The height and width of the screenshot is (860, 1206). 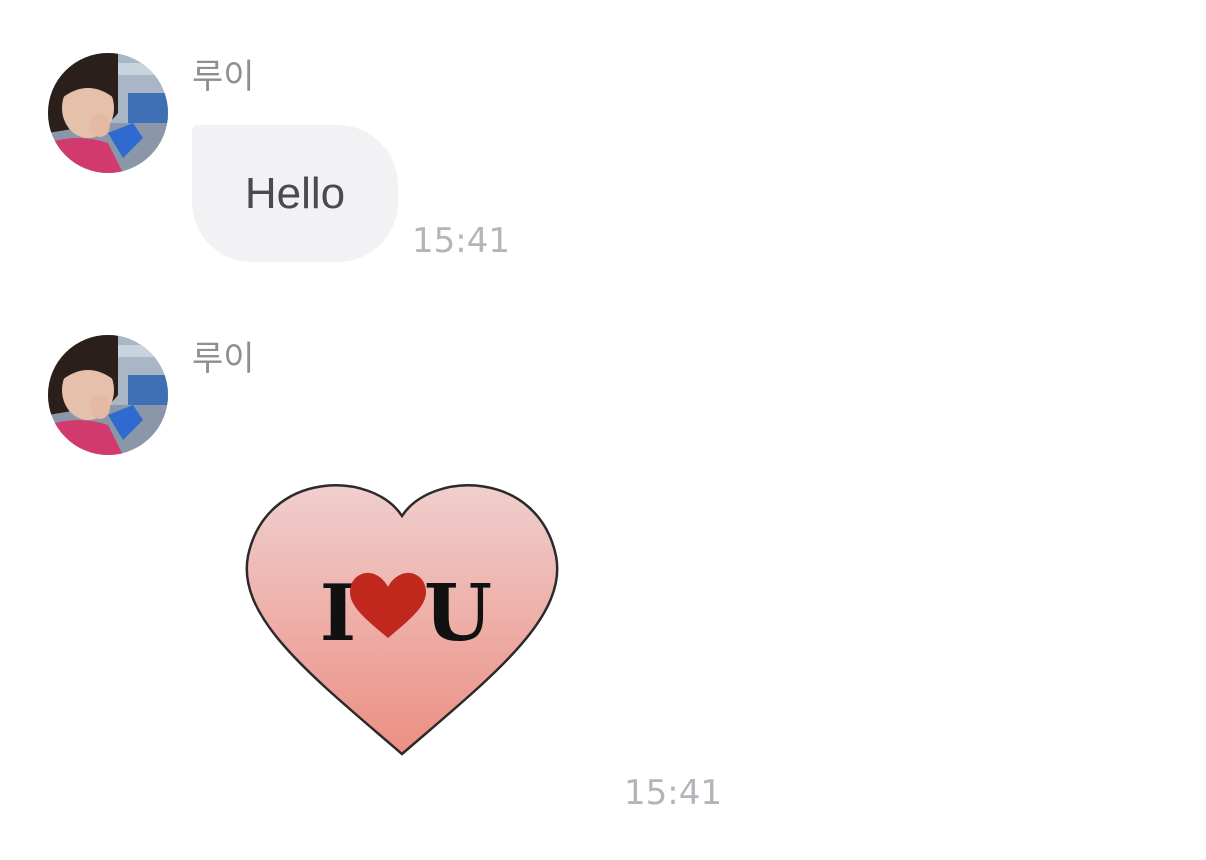 I want to click on sticker-letter-left: I, so click(x=338, y=613).